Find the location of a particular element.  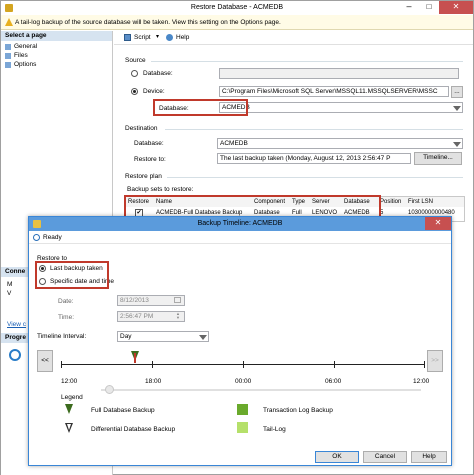

minimize-button: – is located at coordinates (409, 7).